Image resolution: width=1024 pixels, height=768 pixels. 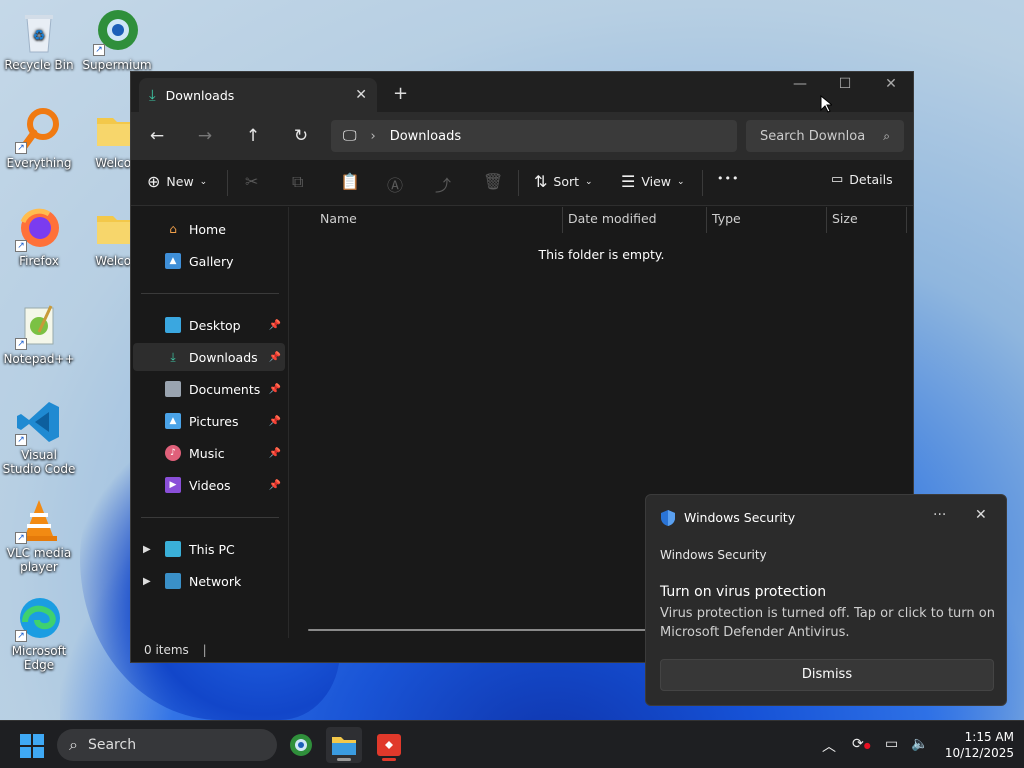 What do you see at coordinates (212, 549) in the screenshot?
I see `sidebar-item-label: This PC` at bounding box center [212, 549].